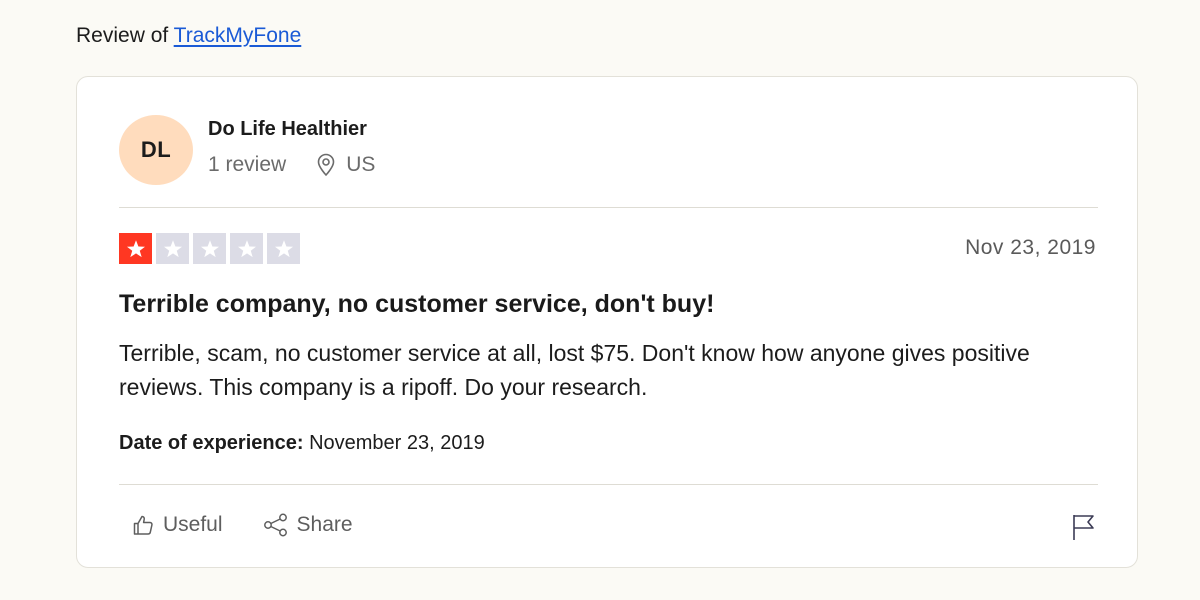  I want to click on review-of-prefix: Review of, so click(122, 35).